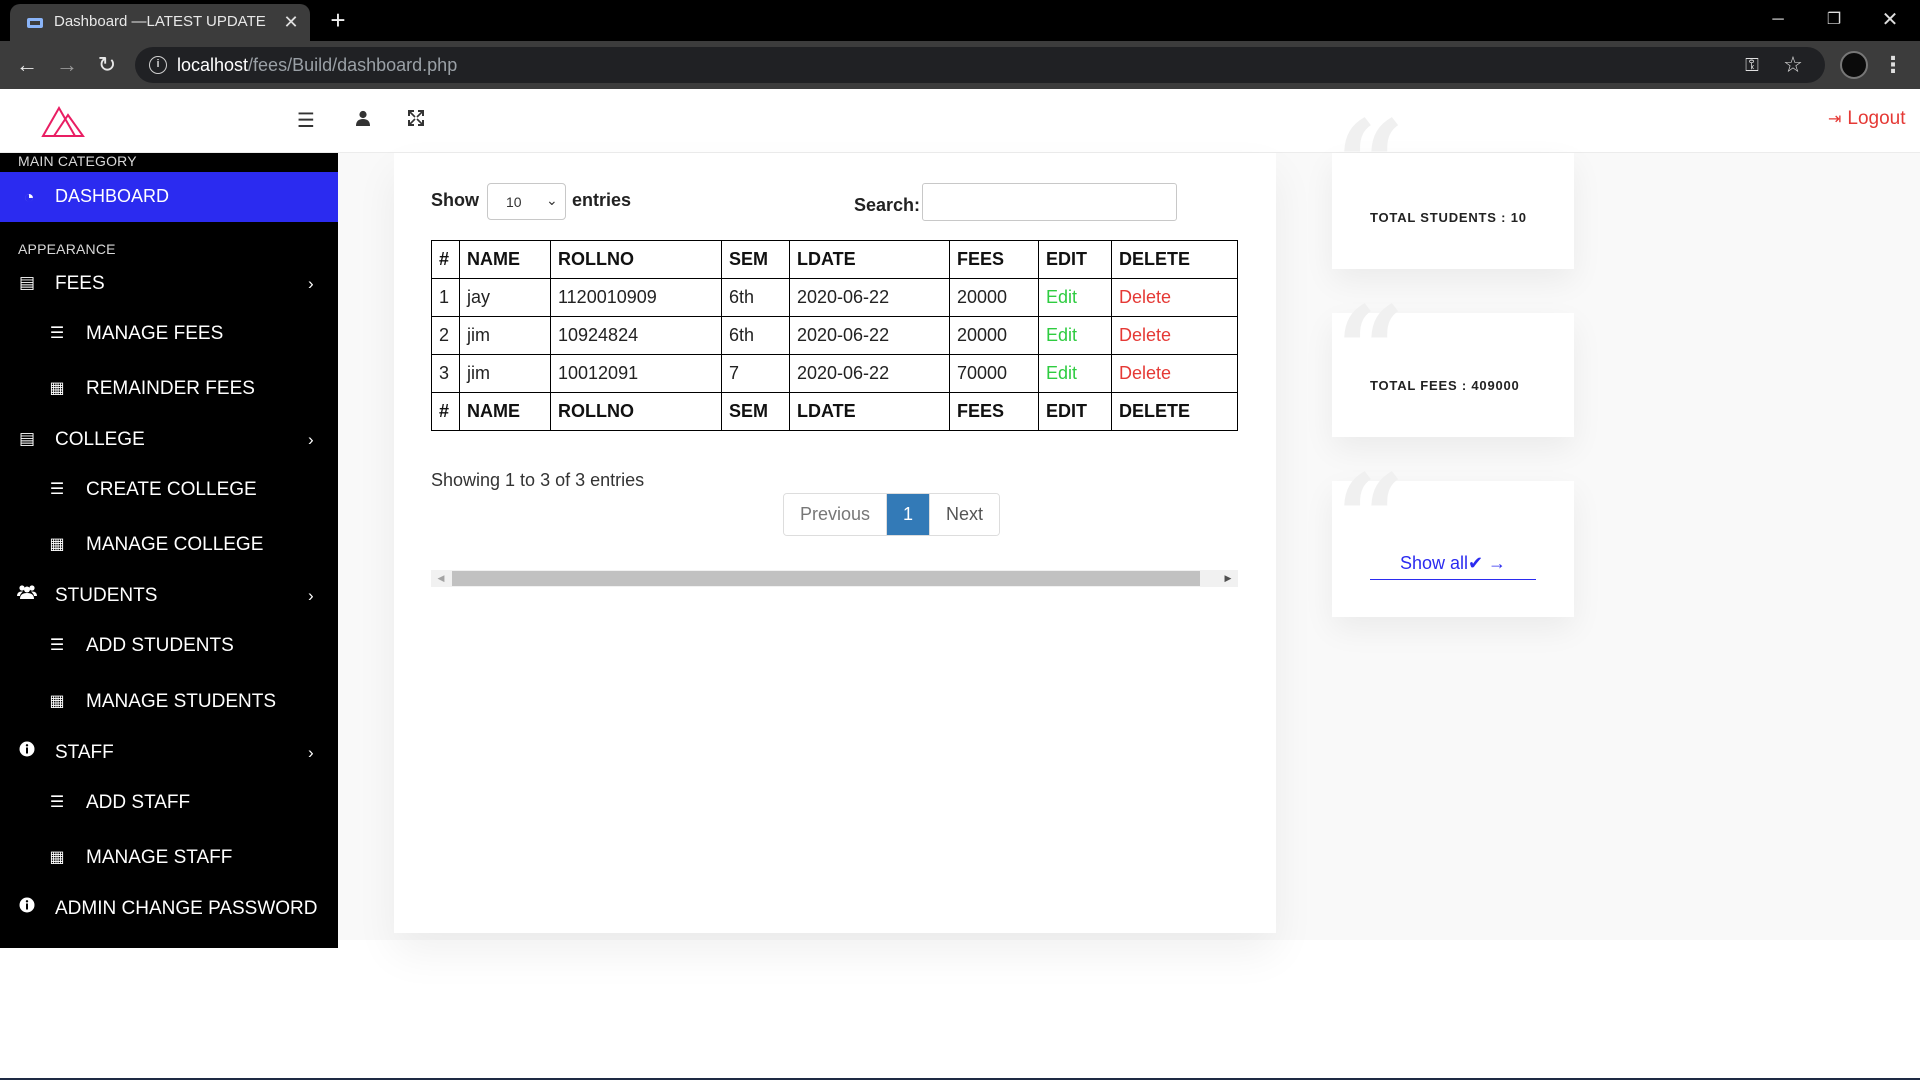  I want to click on logout-label: Logout, so click(1876, 118).